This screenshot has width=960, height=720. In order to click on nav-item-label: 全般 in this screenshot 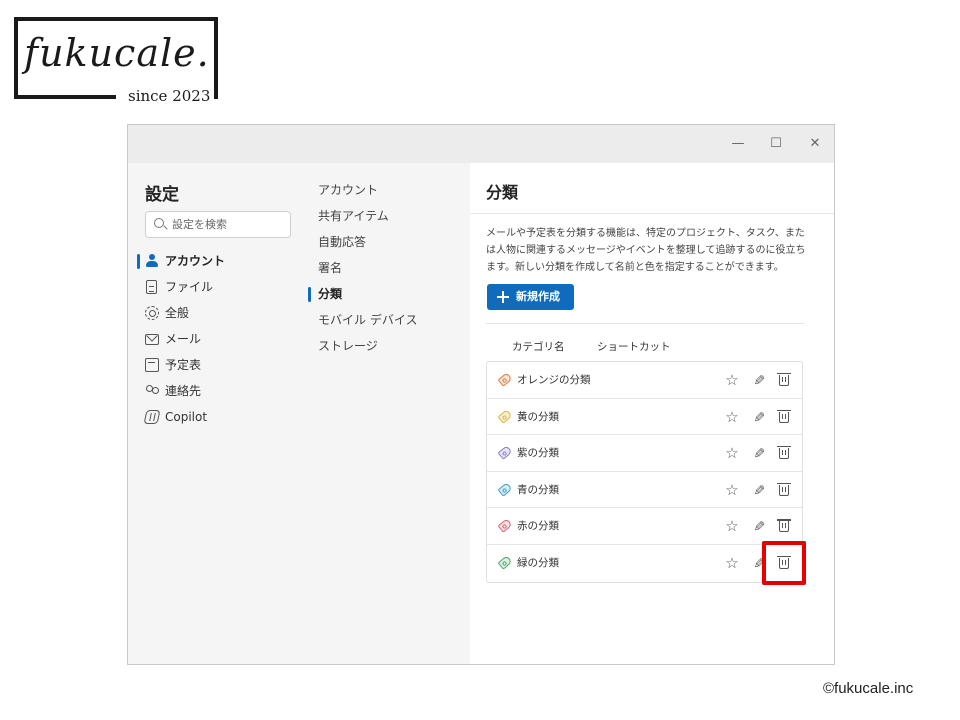, I will do `click(177, 313)`.